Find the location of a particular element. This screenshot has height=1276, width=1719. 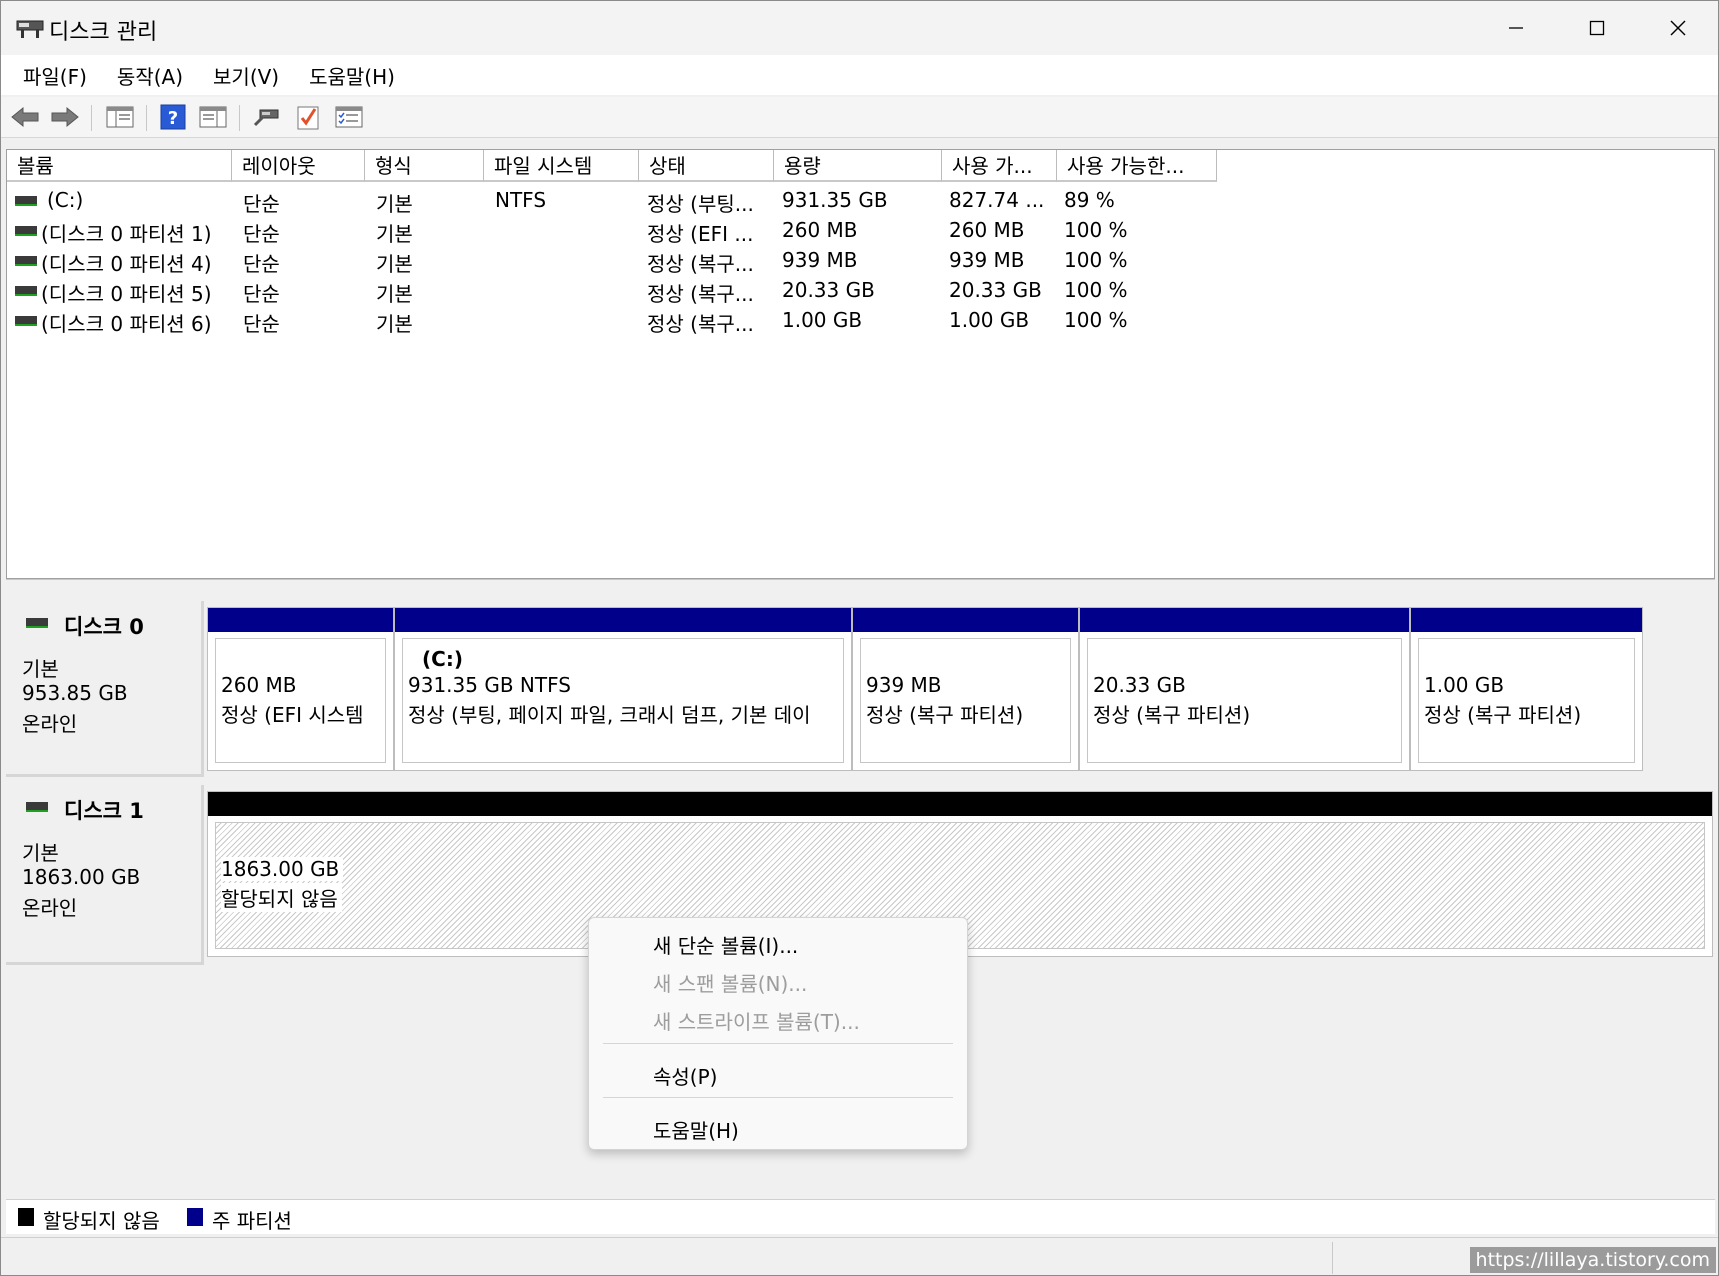

minimize-button is located at coordinates (1516, 28).